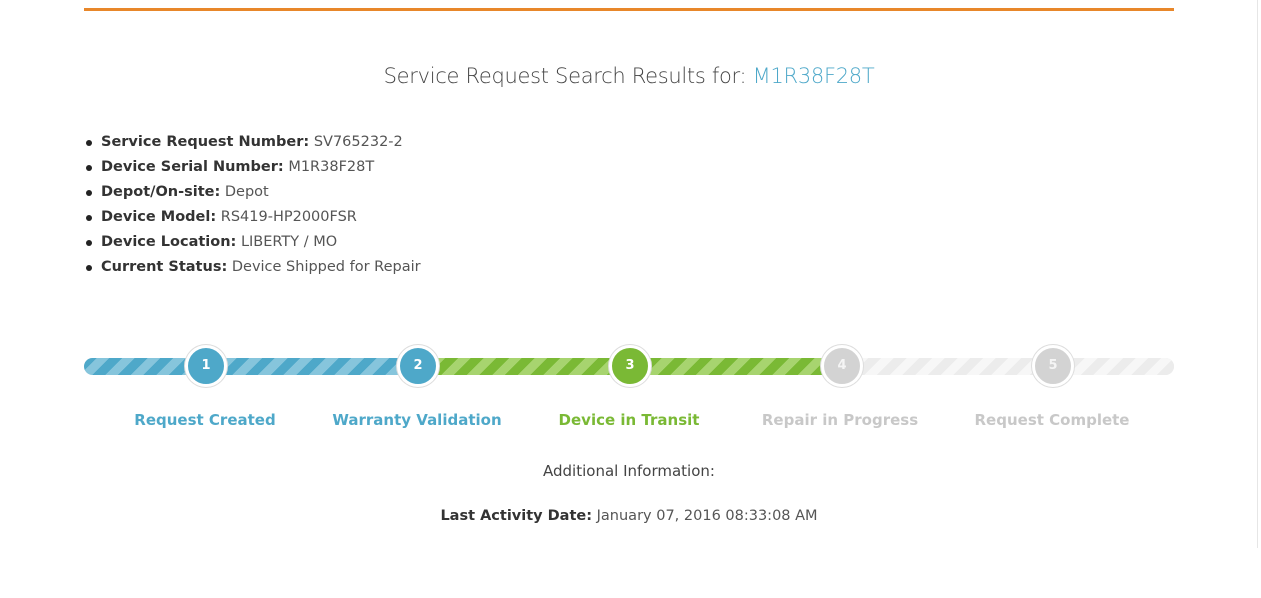 This screenshot has width=1261, height=598. Describe the element at coordinates (1052, 420) in the screenshot. I see `step-5-label: Request Complete` at that location.